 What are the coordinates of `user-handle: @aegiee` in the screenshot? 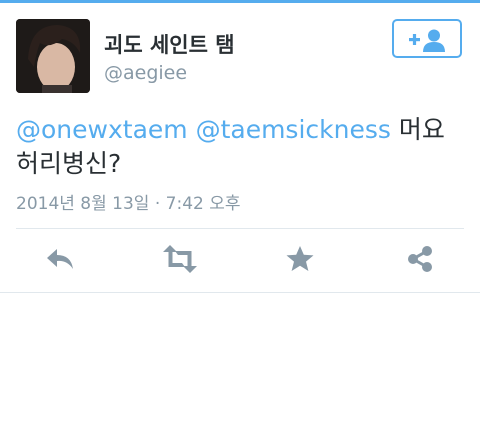 It's located at (145, 73).